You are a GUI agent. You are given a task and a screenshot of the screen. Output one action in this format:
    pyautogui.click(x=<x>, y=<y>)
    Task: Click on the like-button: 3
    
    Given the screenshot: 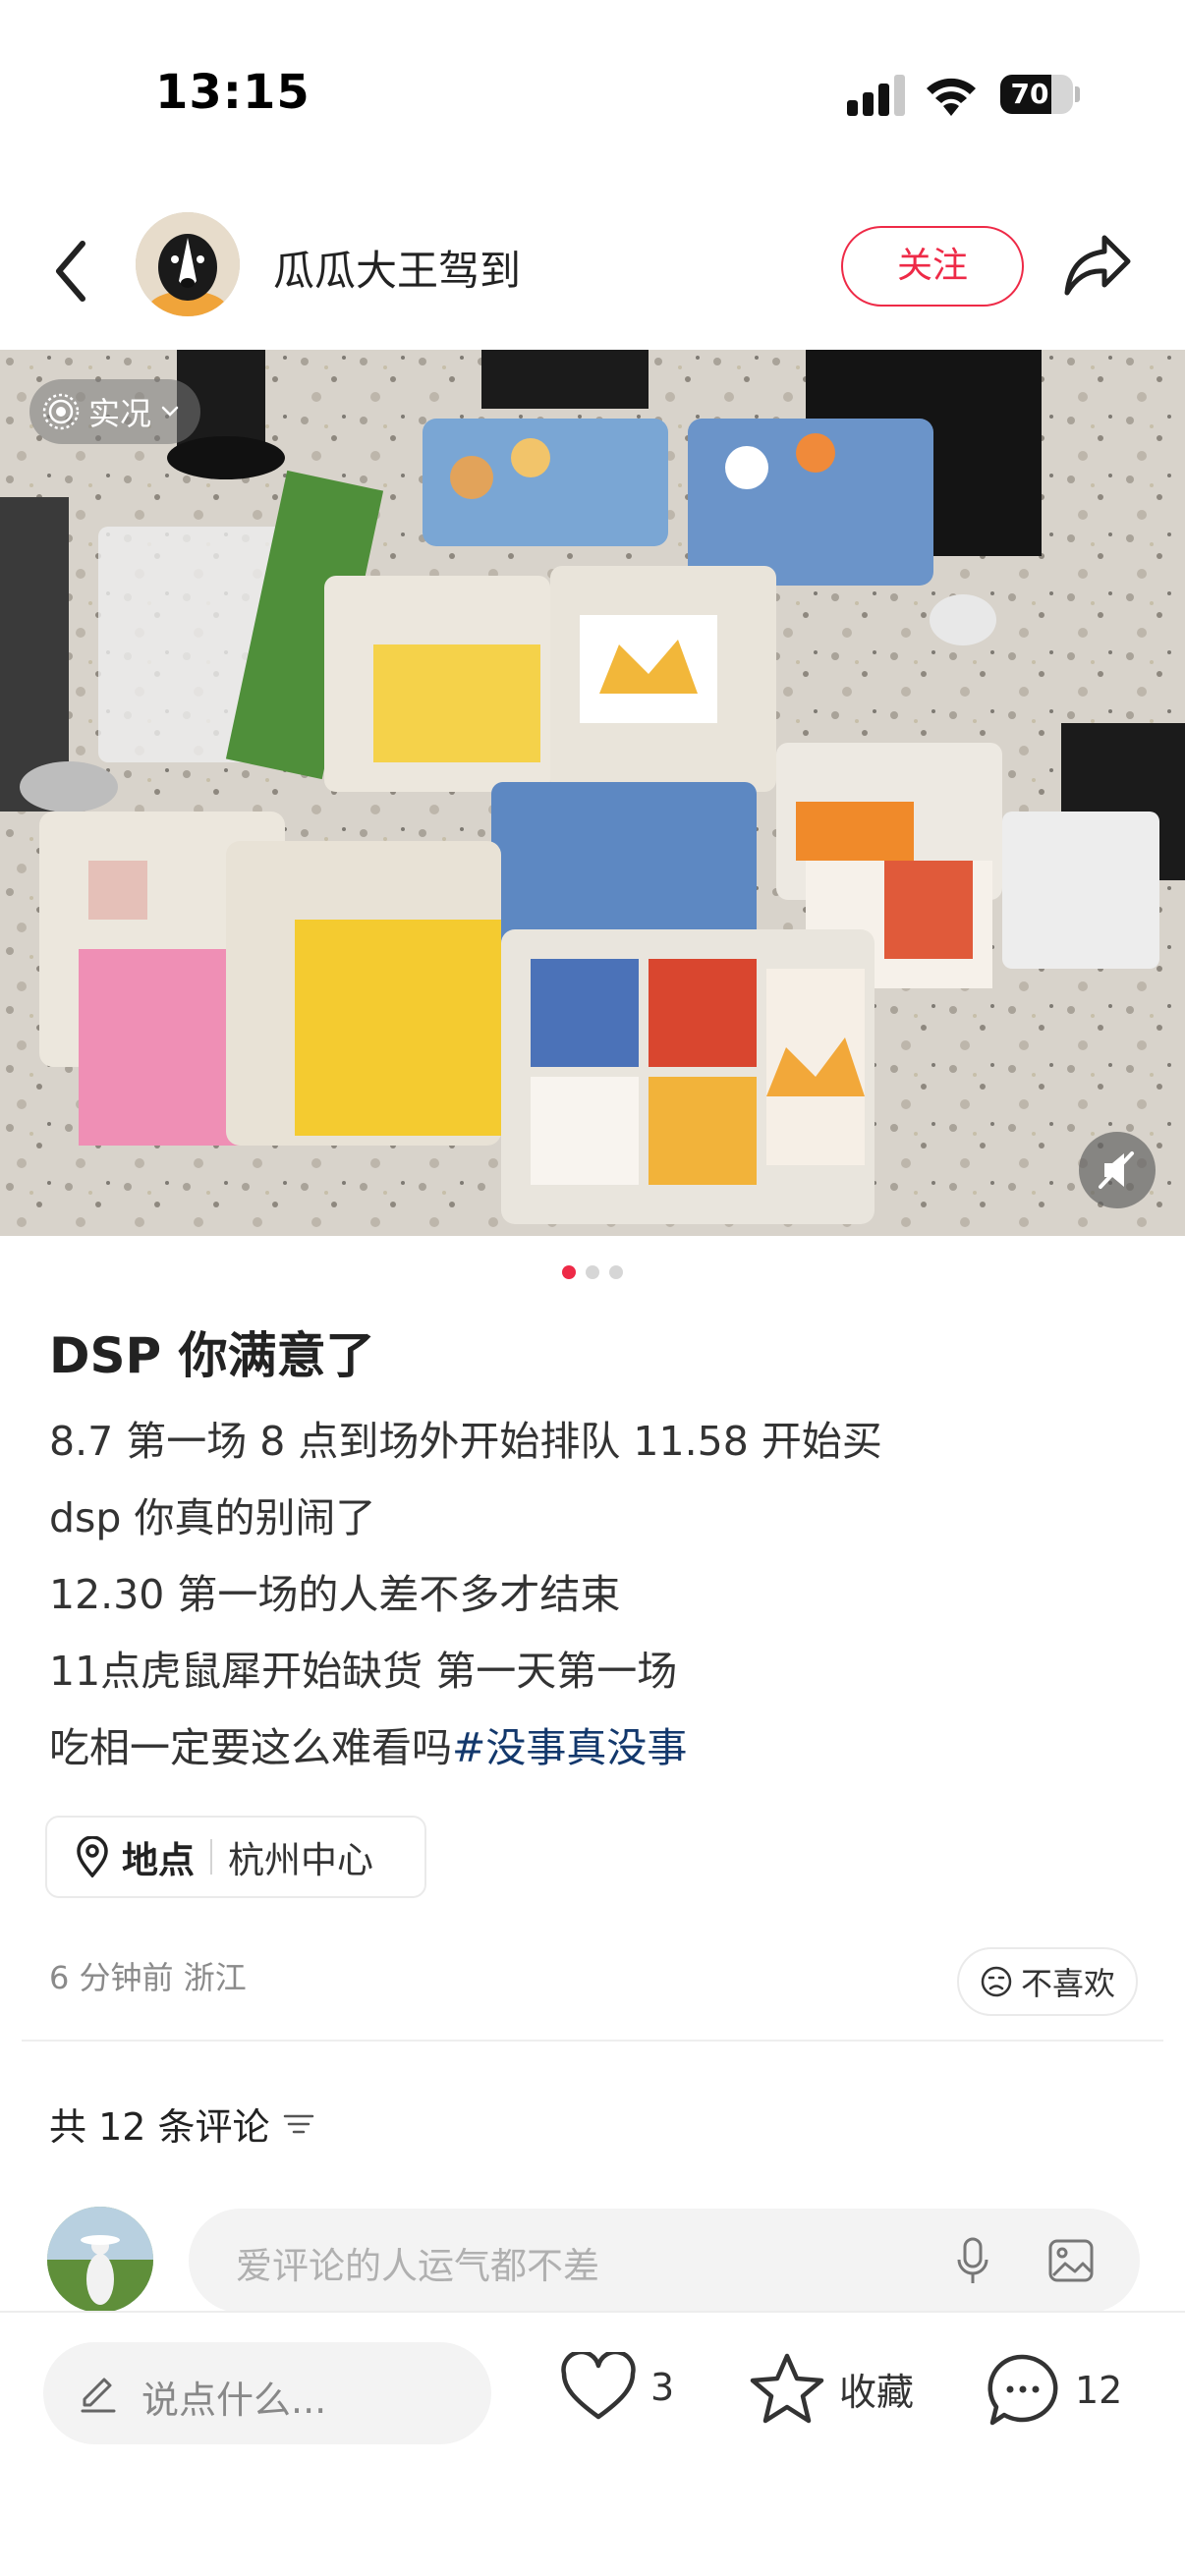 What is the action you would take?
    pyautogui.click(x=617, y=2387)
    